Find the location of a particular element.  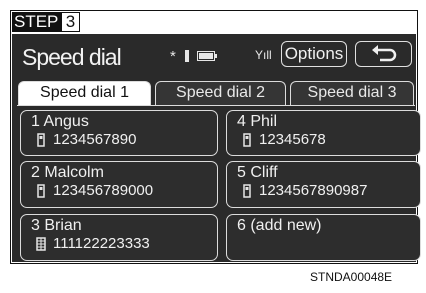

step-number: 3 is located at coordinates (70, 22).